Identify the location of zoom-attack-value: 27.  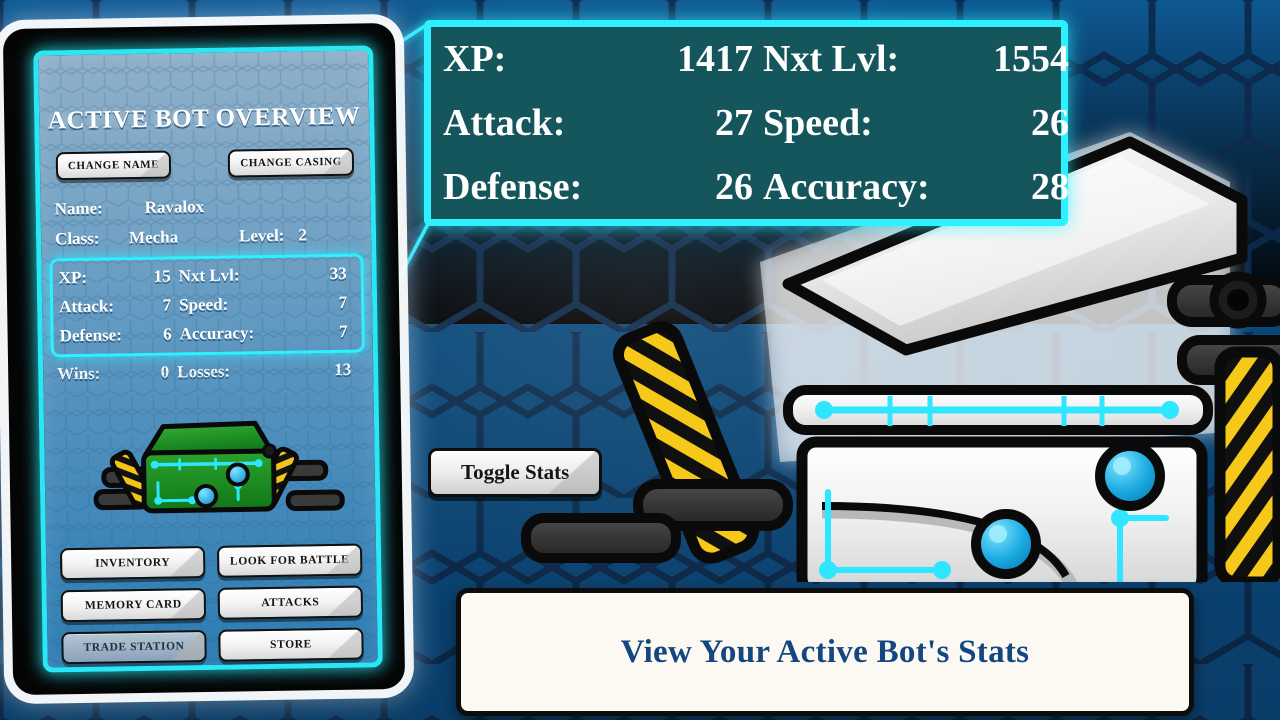
(734, 123).